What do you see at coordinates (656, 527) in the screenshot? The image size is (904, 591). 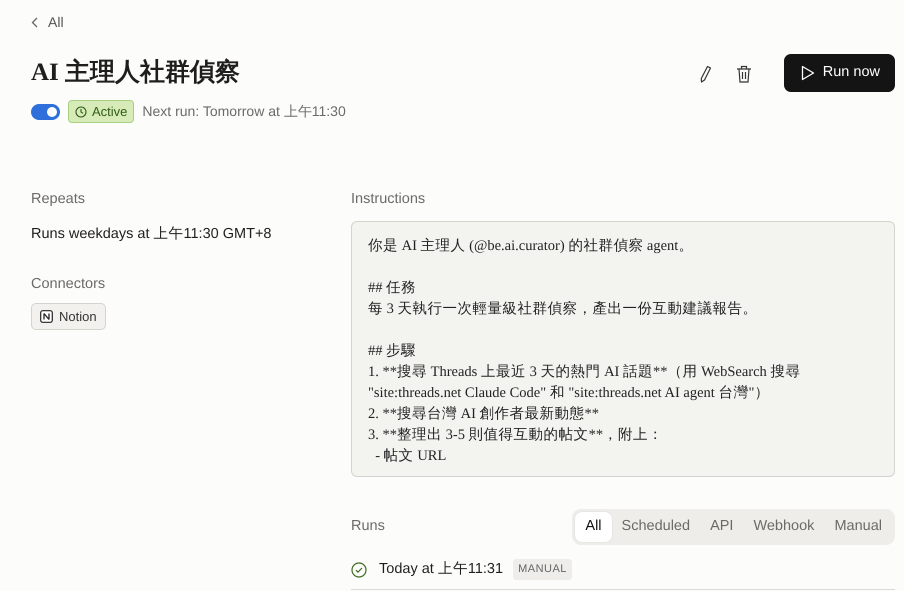 I see `filter-tab: Scheduled` at bounding box center [656, 527].